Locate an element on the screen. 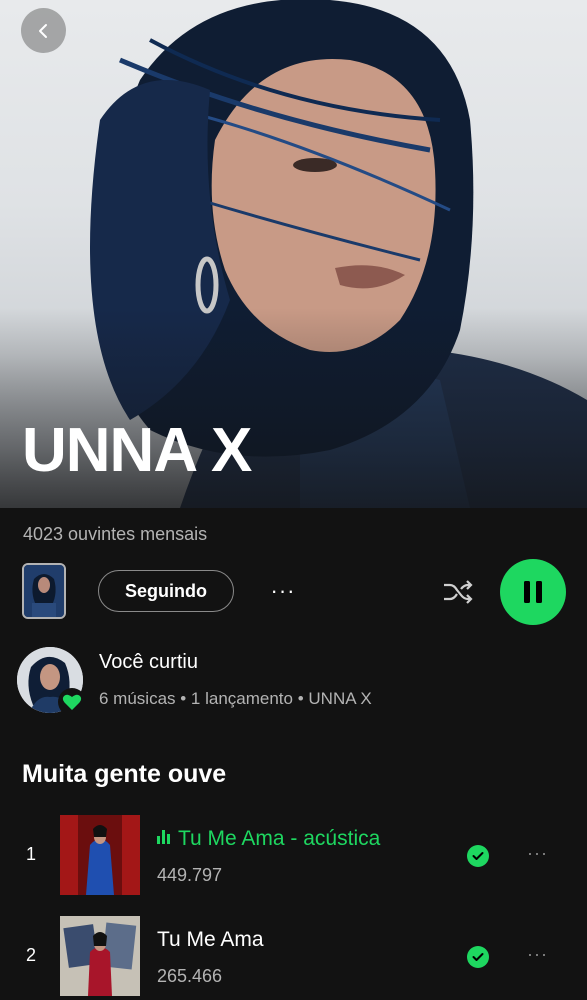 This screenshot has width=587, height=1000. popular-section-title: Muita gente ouve is located at coordinates (124, 774).